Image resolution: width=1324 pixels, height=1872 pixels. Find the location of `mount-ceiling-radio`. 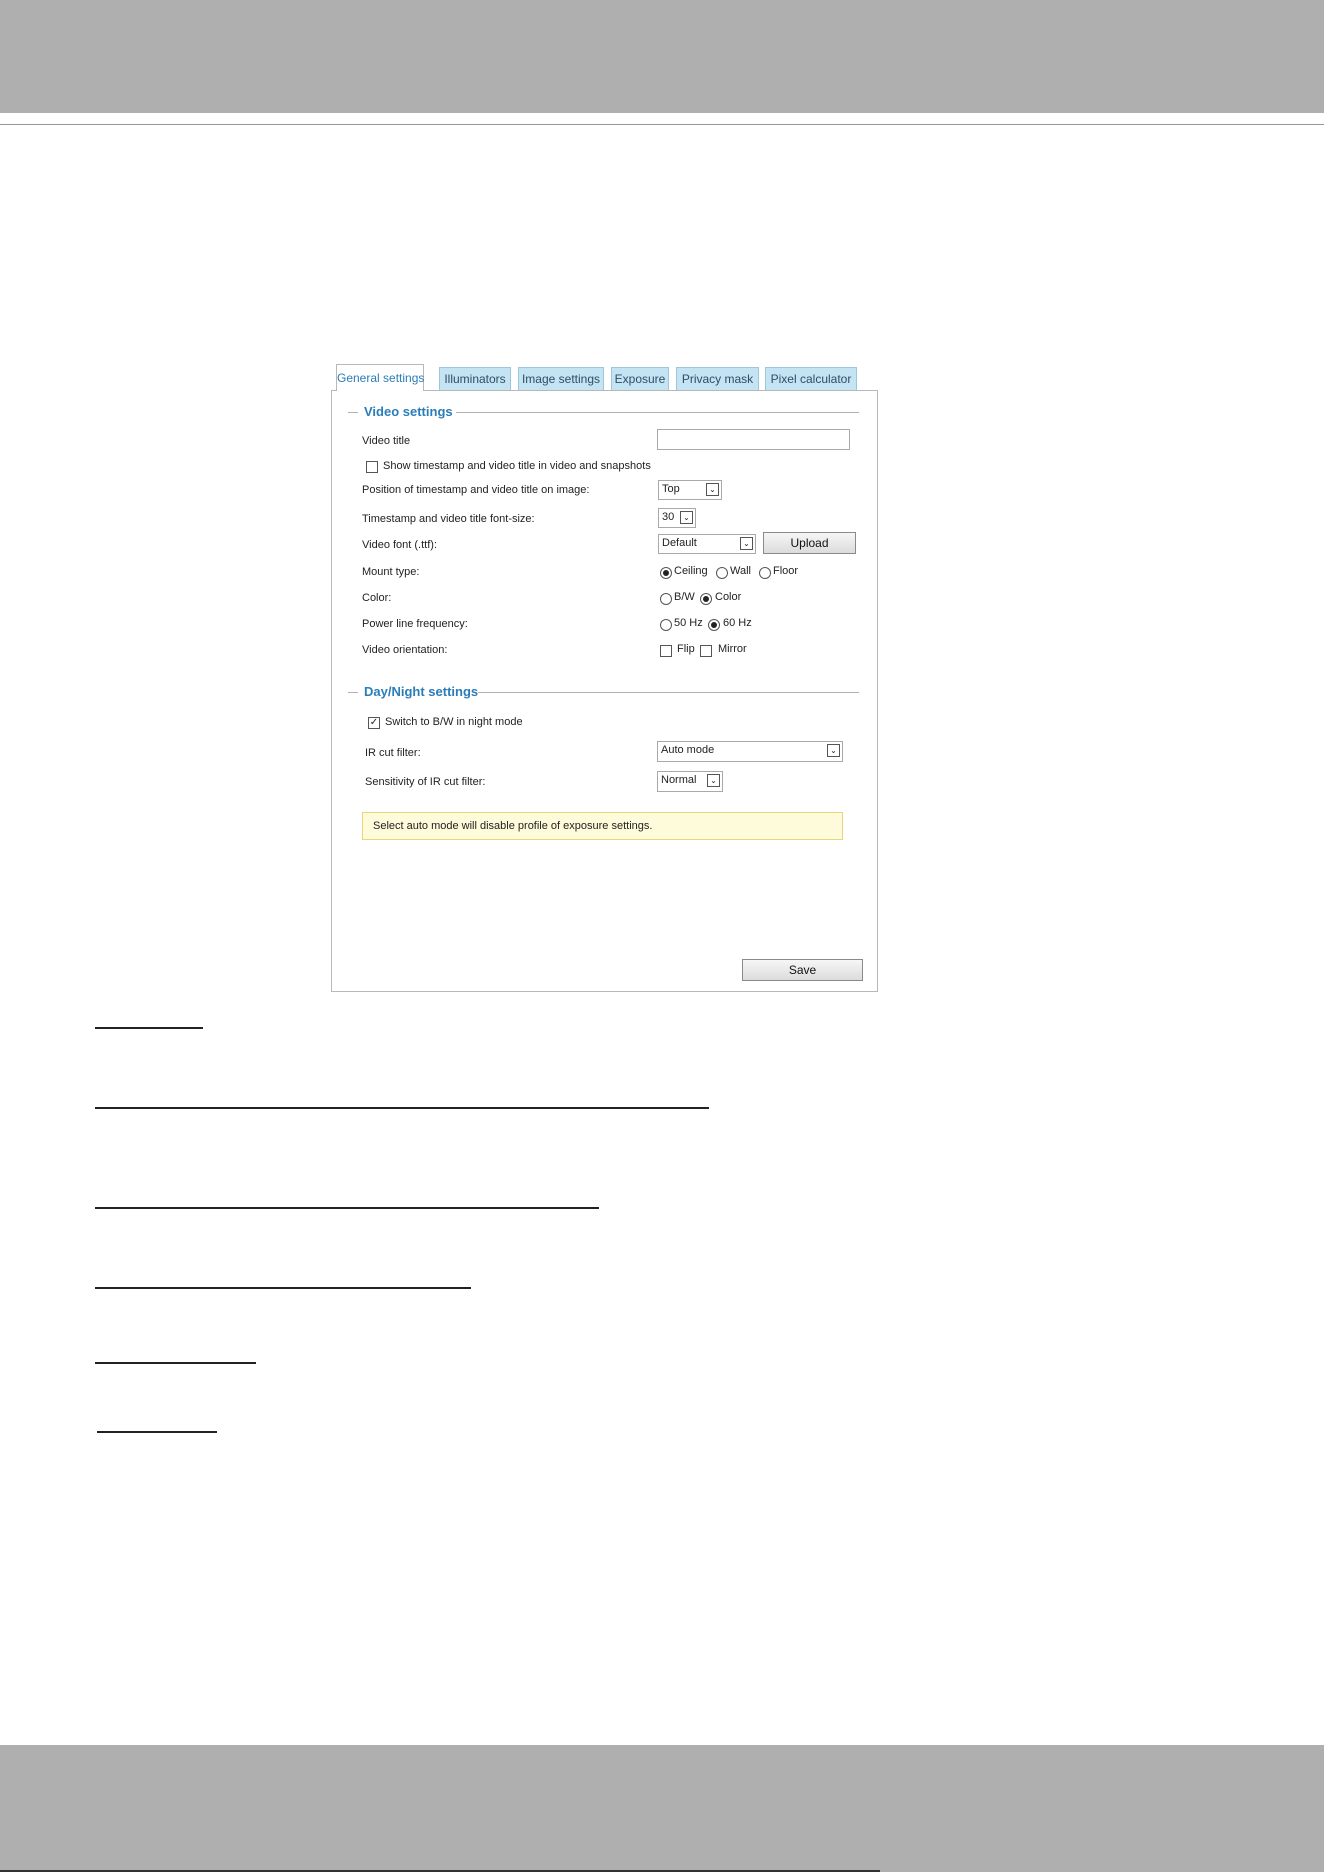

mount-ceiling-radio is located at coordinates (666, 573).